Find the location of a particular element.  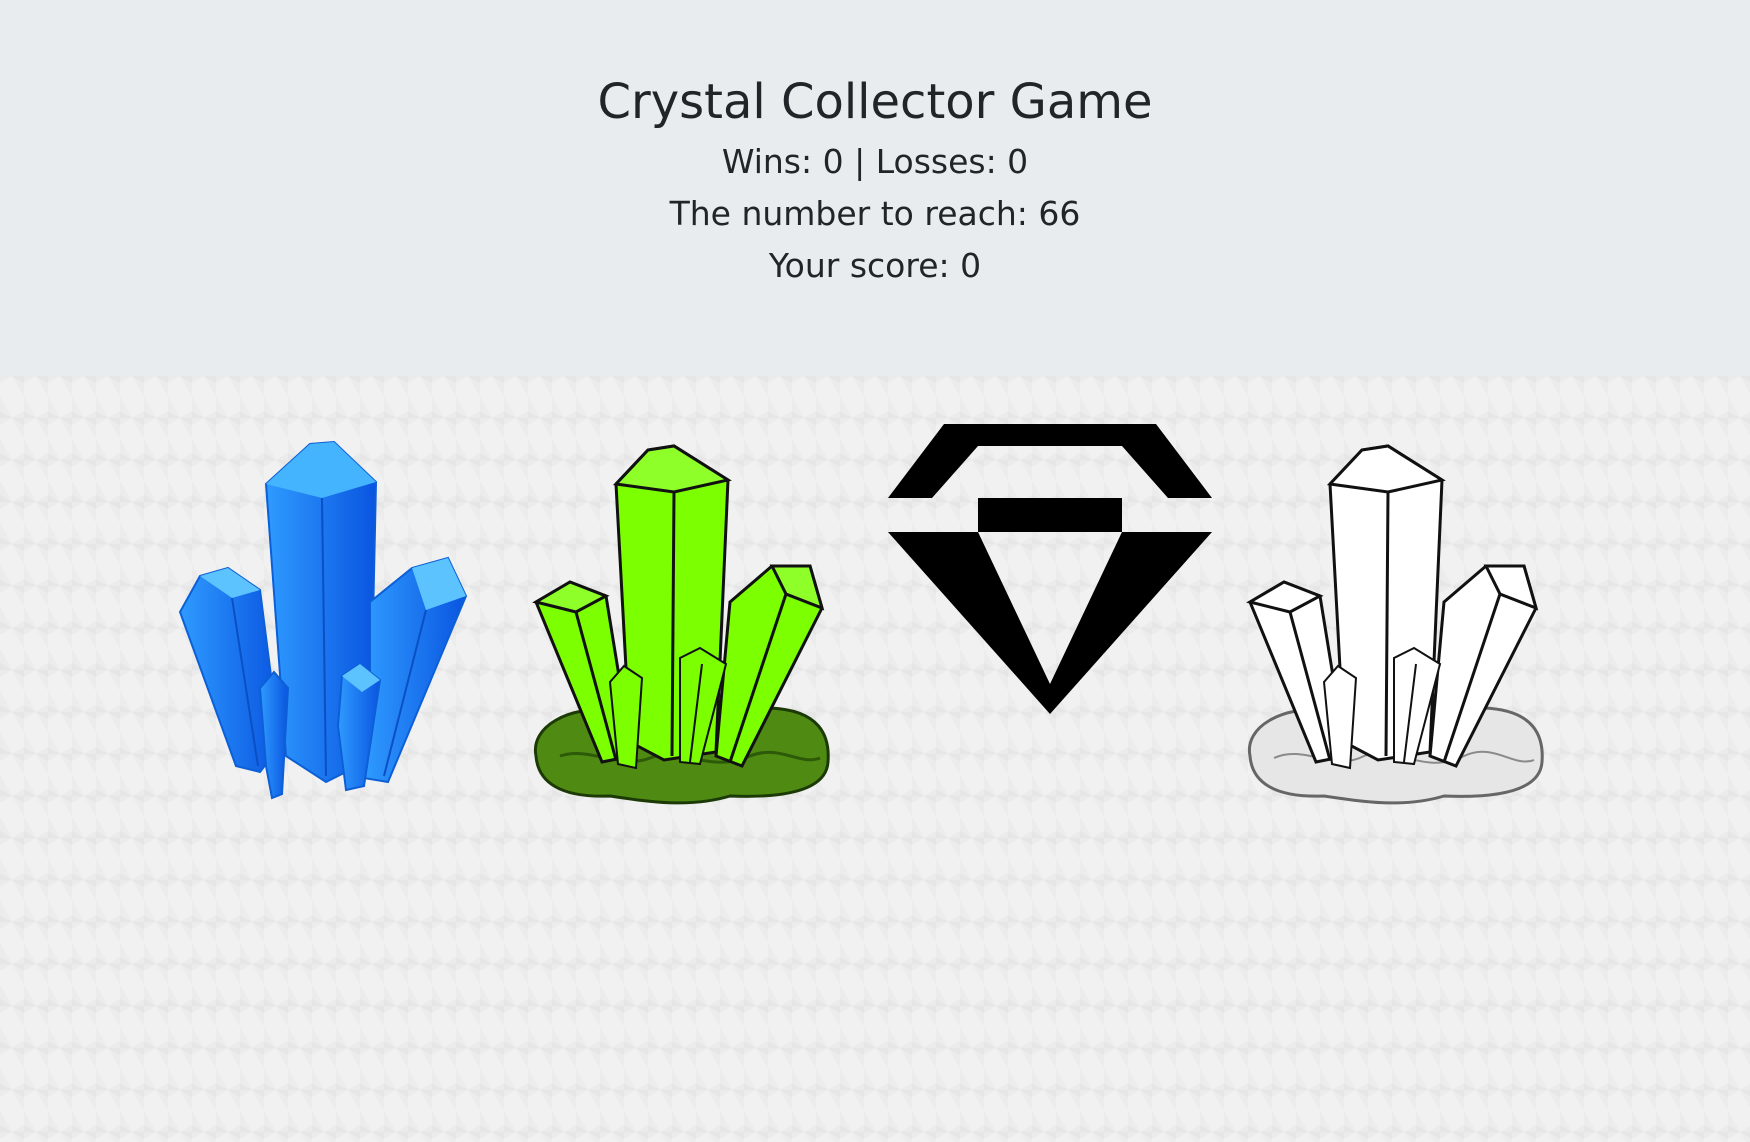

diamond-icon is located at coordinates (1050, 569).